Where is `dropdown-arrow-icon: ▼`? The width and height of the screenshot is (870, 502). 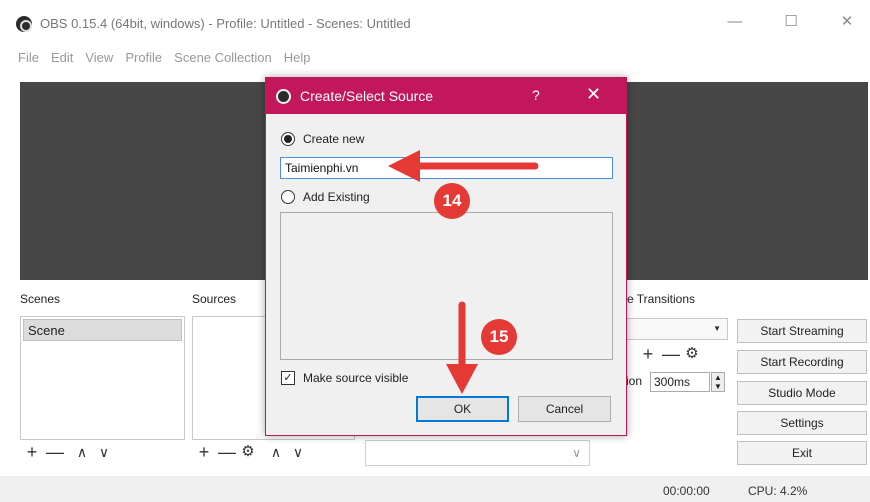
dropdown-arrow-icon: ▼ is located at coordinates (717, 328).